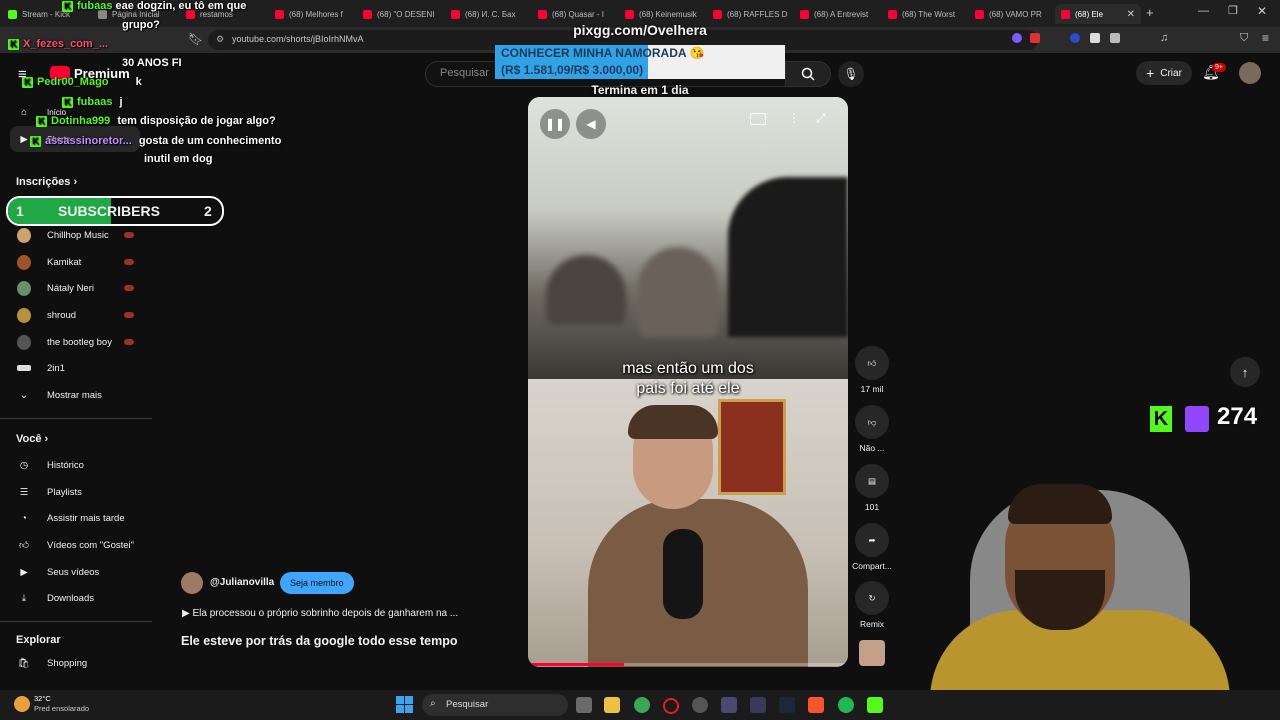 The width and height of the screenshot is (1280, 720). What do you see at coordinates (75, 663) in the screenshot?
I see `sidebar-item-shopping: 🛍︎ Shopping` at bounding box center [75, 663].